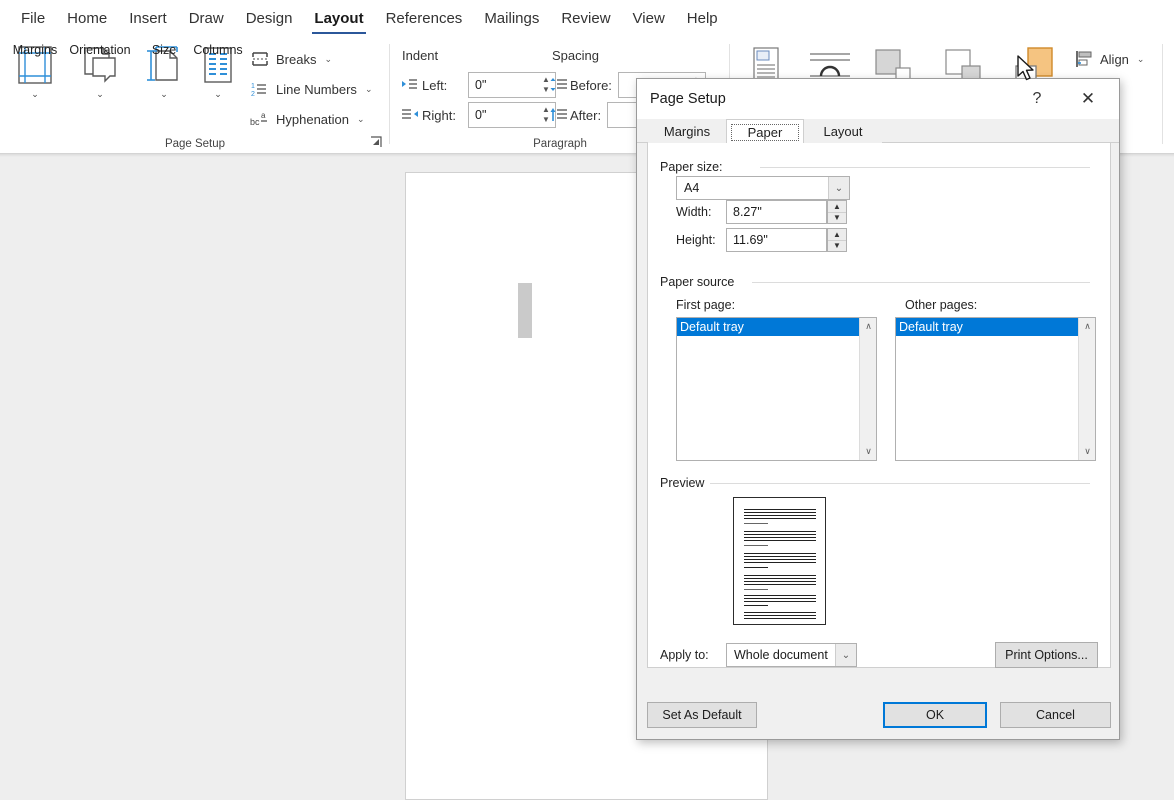 Image resolution: width=1174 pixels, height=800 pixels. I want to click on columns-caret-icon: ⌄, so click(218, 94).